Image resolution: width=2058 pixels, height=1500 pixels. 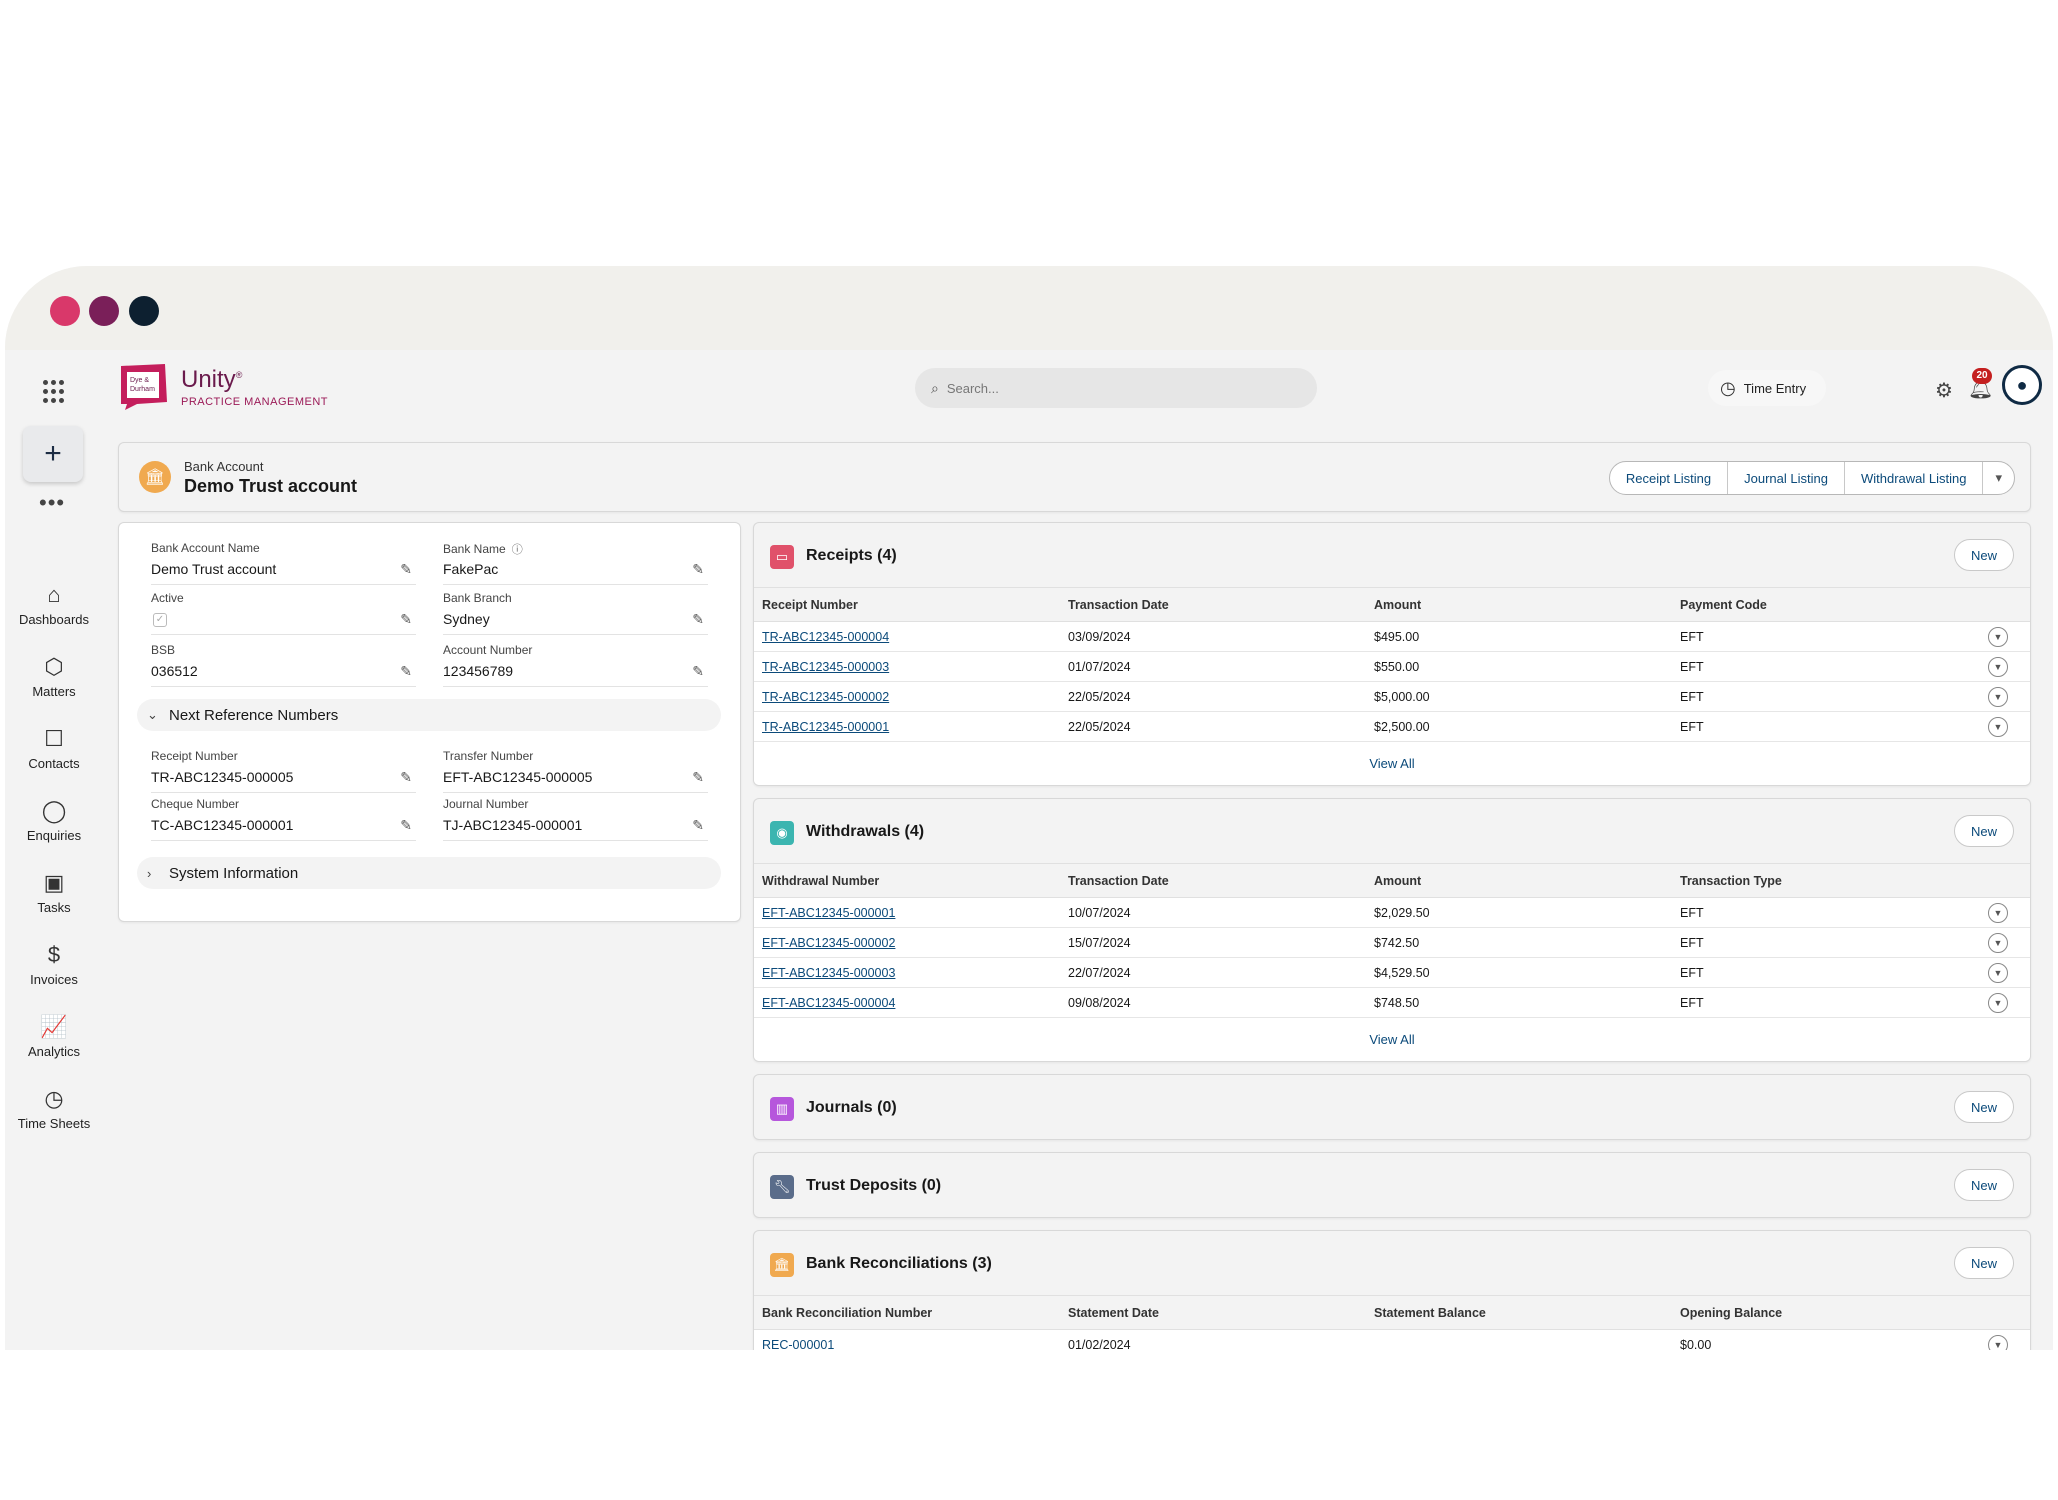 What do you see at coordinates (828, 913) in the screenshot?
I see `withdrawal-link: EFT-ABC12345-000001` at bounding box center [828, 913].